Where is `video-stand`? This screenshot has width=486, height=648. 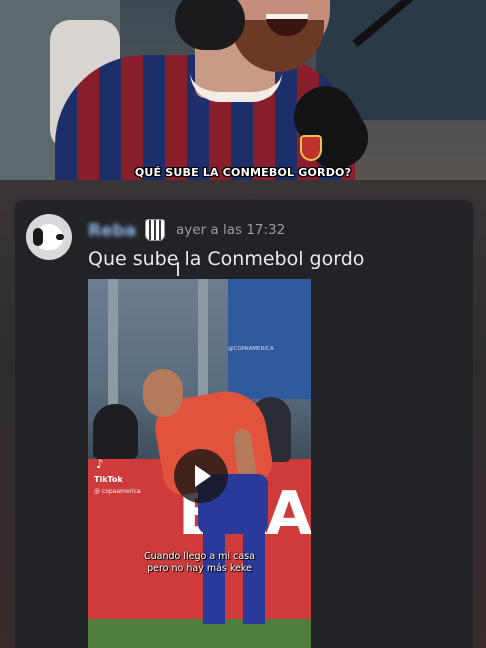 video-stand is located at coordinates (269, 339).